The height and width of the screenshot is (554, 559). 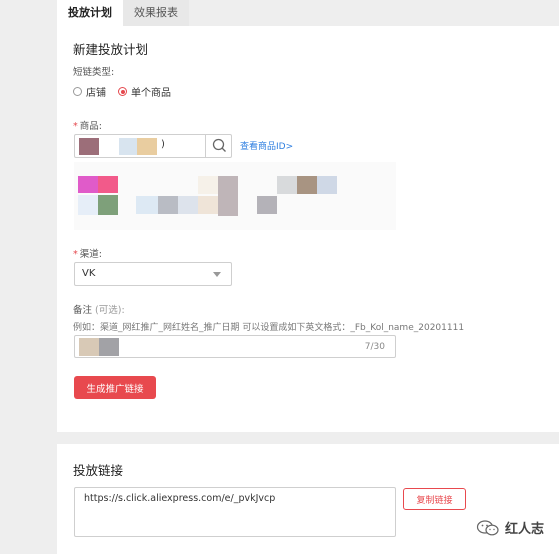 I want to click on radio-single-product, so click(x=122, y=91).